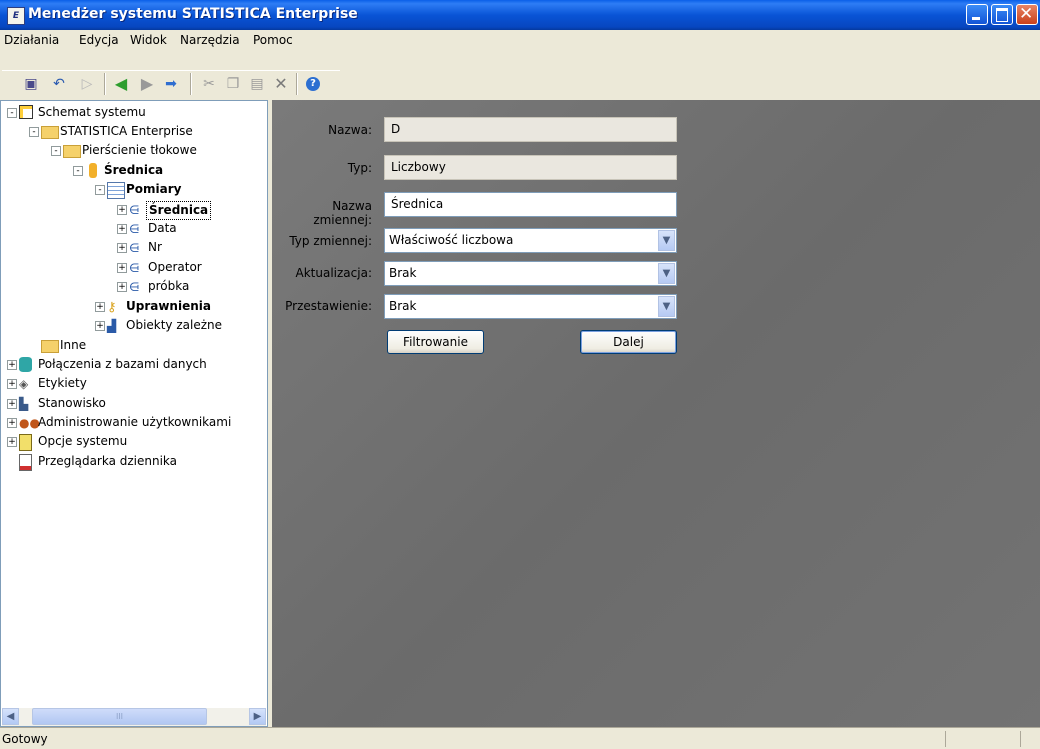 The width and height of the screenshot is (1040, 749). I want to click on typ-label: Typ:, so click(359, 168).